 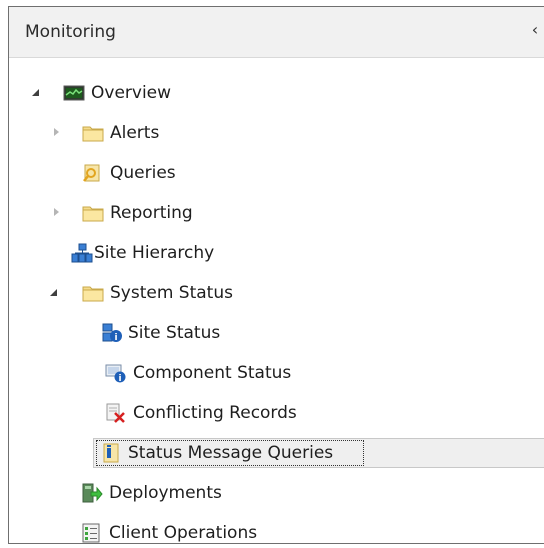 What do you see at coordinates (151, 213) in the screenshot?
I see `tree-item-label: Reporting` at bounding box center [151, 213].